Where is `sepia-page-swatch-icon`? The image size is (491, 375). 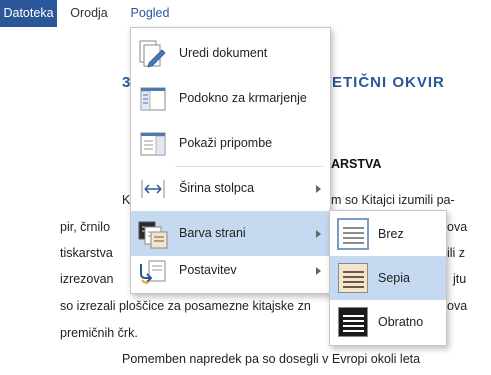
sepia-page-swatch-icon is located at coordinates (353, 278).